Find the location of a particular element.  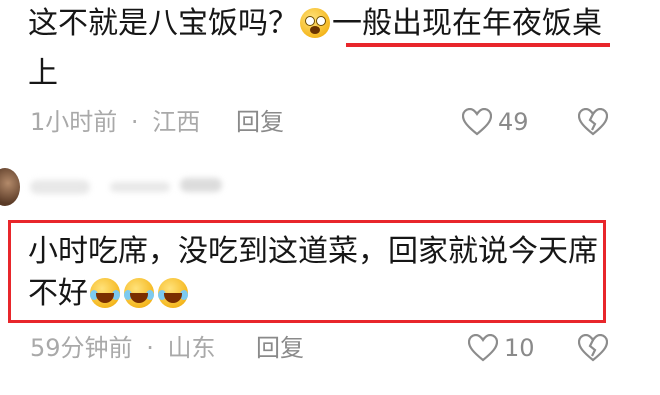

comment-2-meta: 59分钟前 · 山东 is located at coordinates (123, 348).